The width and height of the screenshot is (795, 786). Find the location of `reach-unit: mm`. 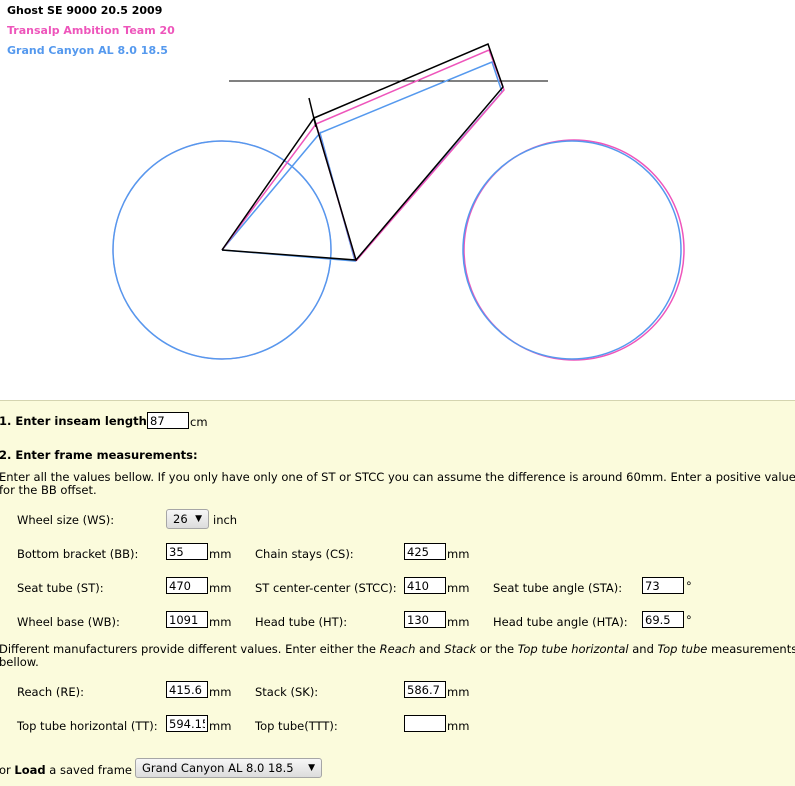

reach-unit: mm is located at coordinates (220, 692).